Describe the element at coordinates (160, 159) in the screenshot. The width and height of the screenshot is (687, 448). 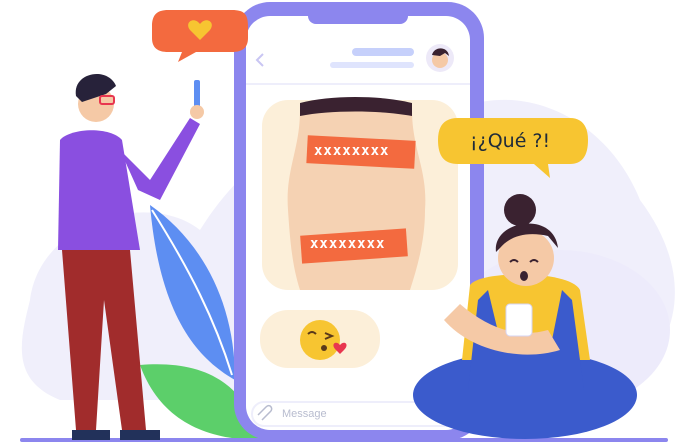
I see `man-raised-arm` at that location.